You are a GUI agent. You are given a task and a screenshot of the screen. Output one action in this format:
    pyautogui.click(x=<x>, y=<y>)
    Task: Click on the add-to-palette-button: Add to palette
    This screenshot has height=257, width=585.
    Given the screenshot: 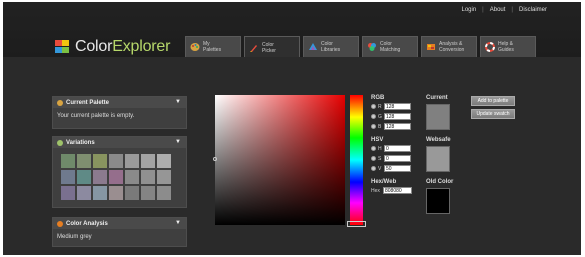 What is the action you would take?
    pyautogui.click(x=493, y=101)
    